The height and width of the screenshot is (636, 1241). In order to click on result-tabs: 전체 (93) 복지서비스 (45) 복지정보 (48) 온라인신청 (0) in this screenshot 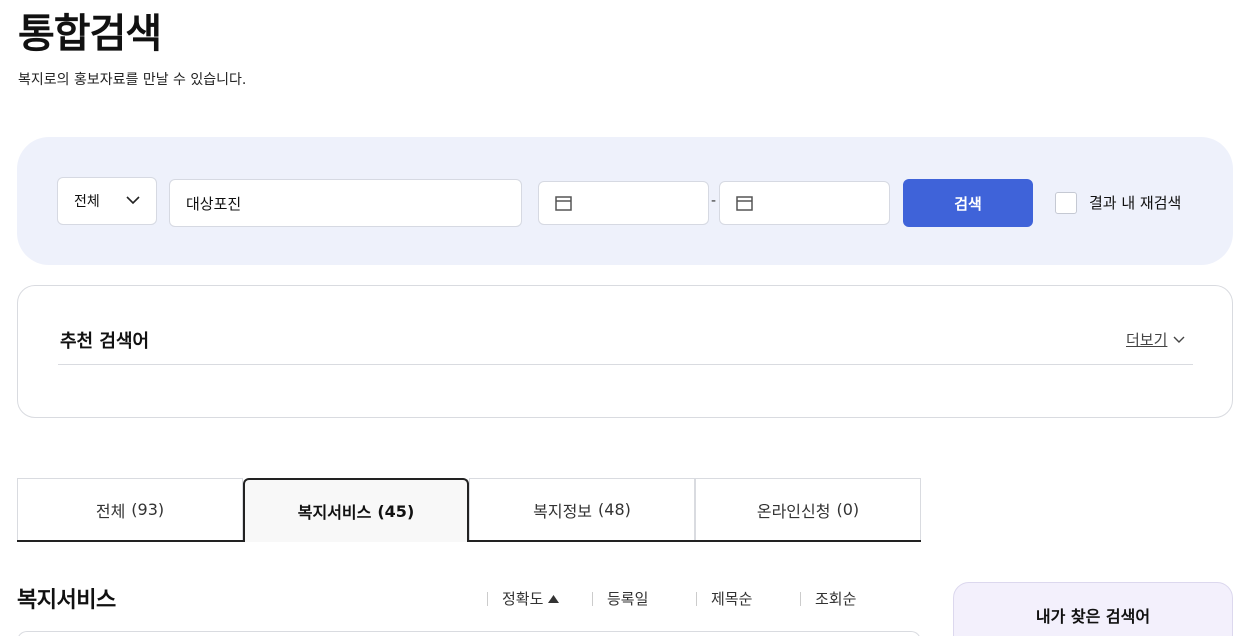, I will do `click(469, 510)`.